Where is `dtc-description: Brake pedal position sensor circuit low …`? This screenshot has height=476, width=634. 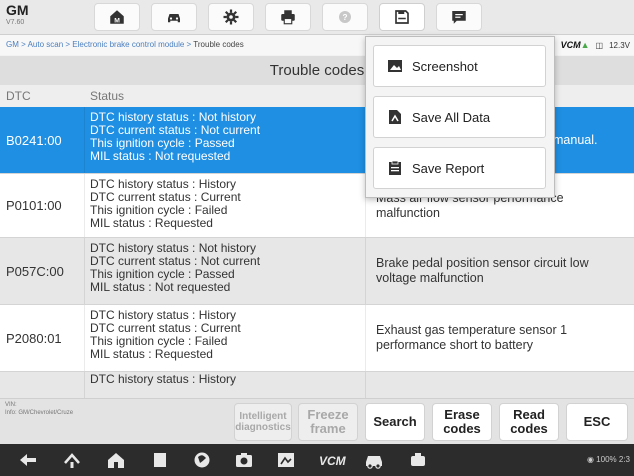 dtc-description: Brake pedal position sensor circuit low … is located at coordinates (482, 270).